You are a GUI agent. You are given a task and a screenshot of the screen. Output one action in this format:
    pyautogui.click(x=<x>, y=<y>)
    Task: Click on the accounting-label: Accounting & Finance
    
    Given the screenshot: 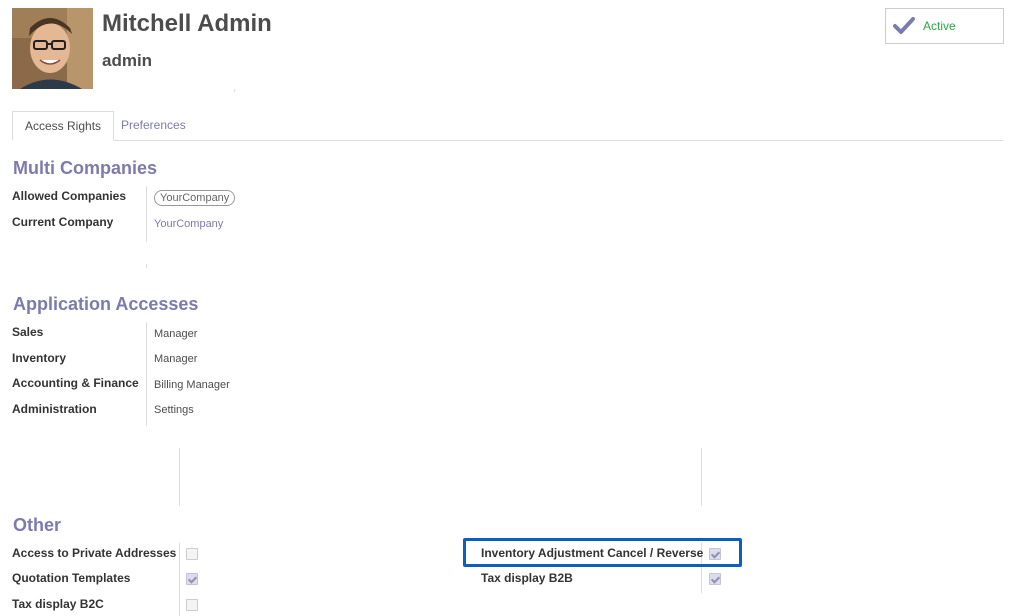 What is the action you would take?
    pyautogui.click(x=75, y=383)
    